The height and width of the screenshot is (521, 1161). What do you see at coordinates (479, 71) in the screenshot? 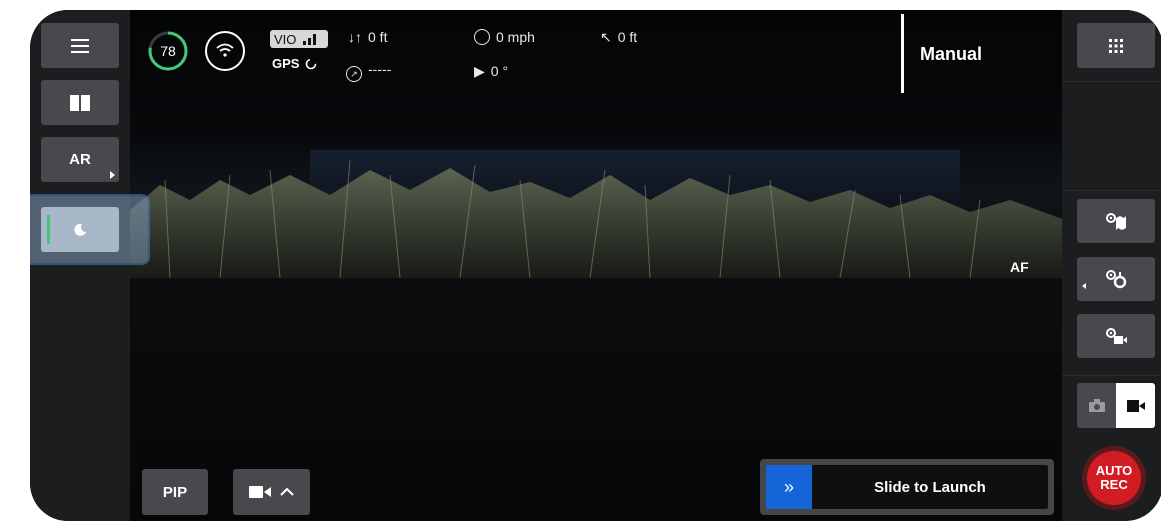
I see `gimbal-camera-icon: ▶` at bounding box center [479, 71].